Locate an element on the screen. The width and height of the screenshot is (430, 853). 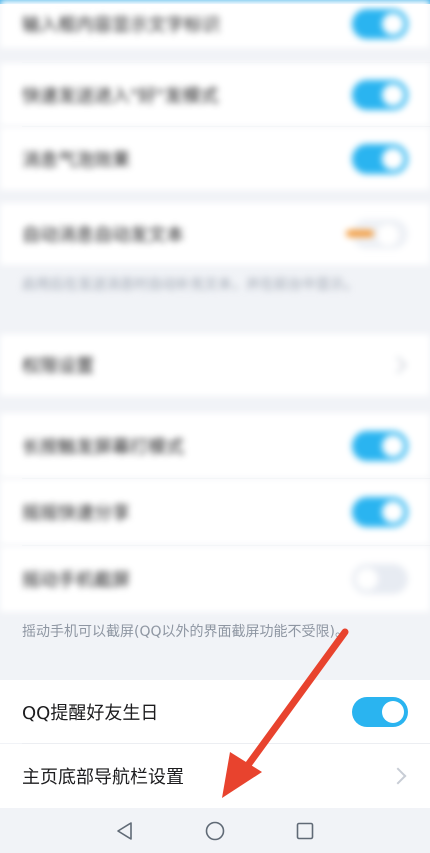
setting-row-2: 快速发送进入"好"发模式 is located at coordinates (215, 94).